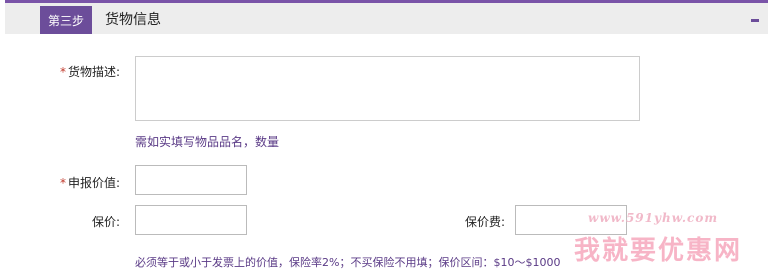 This screenshot has height=275, width=772. What do you see at coordinates (386, 18) in the screenshot?
I see `section-header: 第三步 货物信息` at bounding box center [386, 18].